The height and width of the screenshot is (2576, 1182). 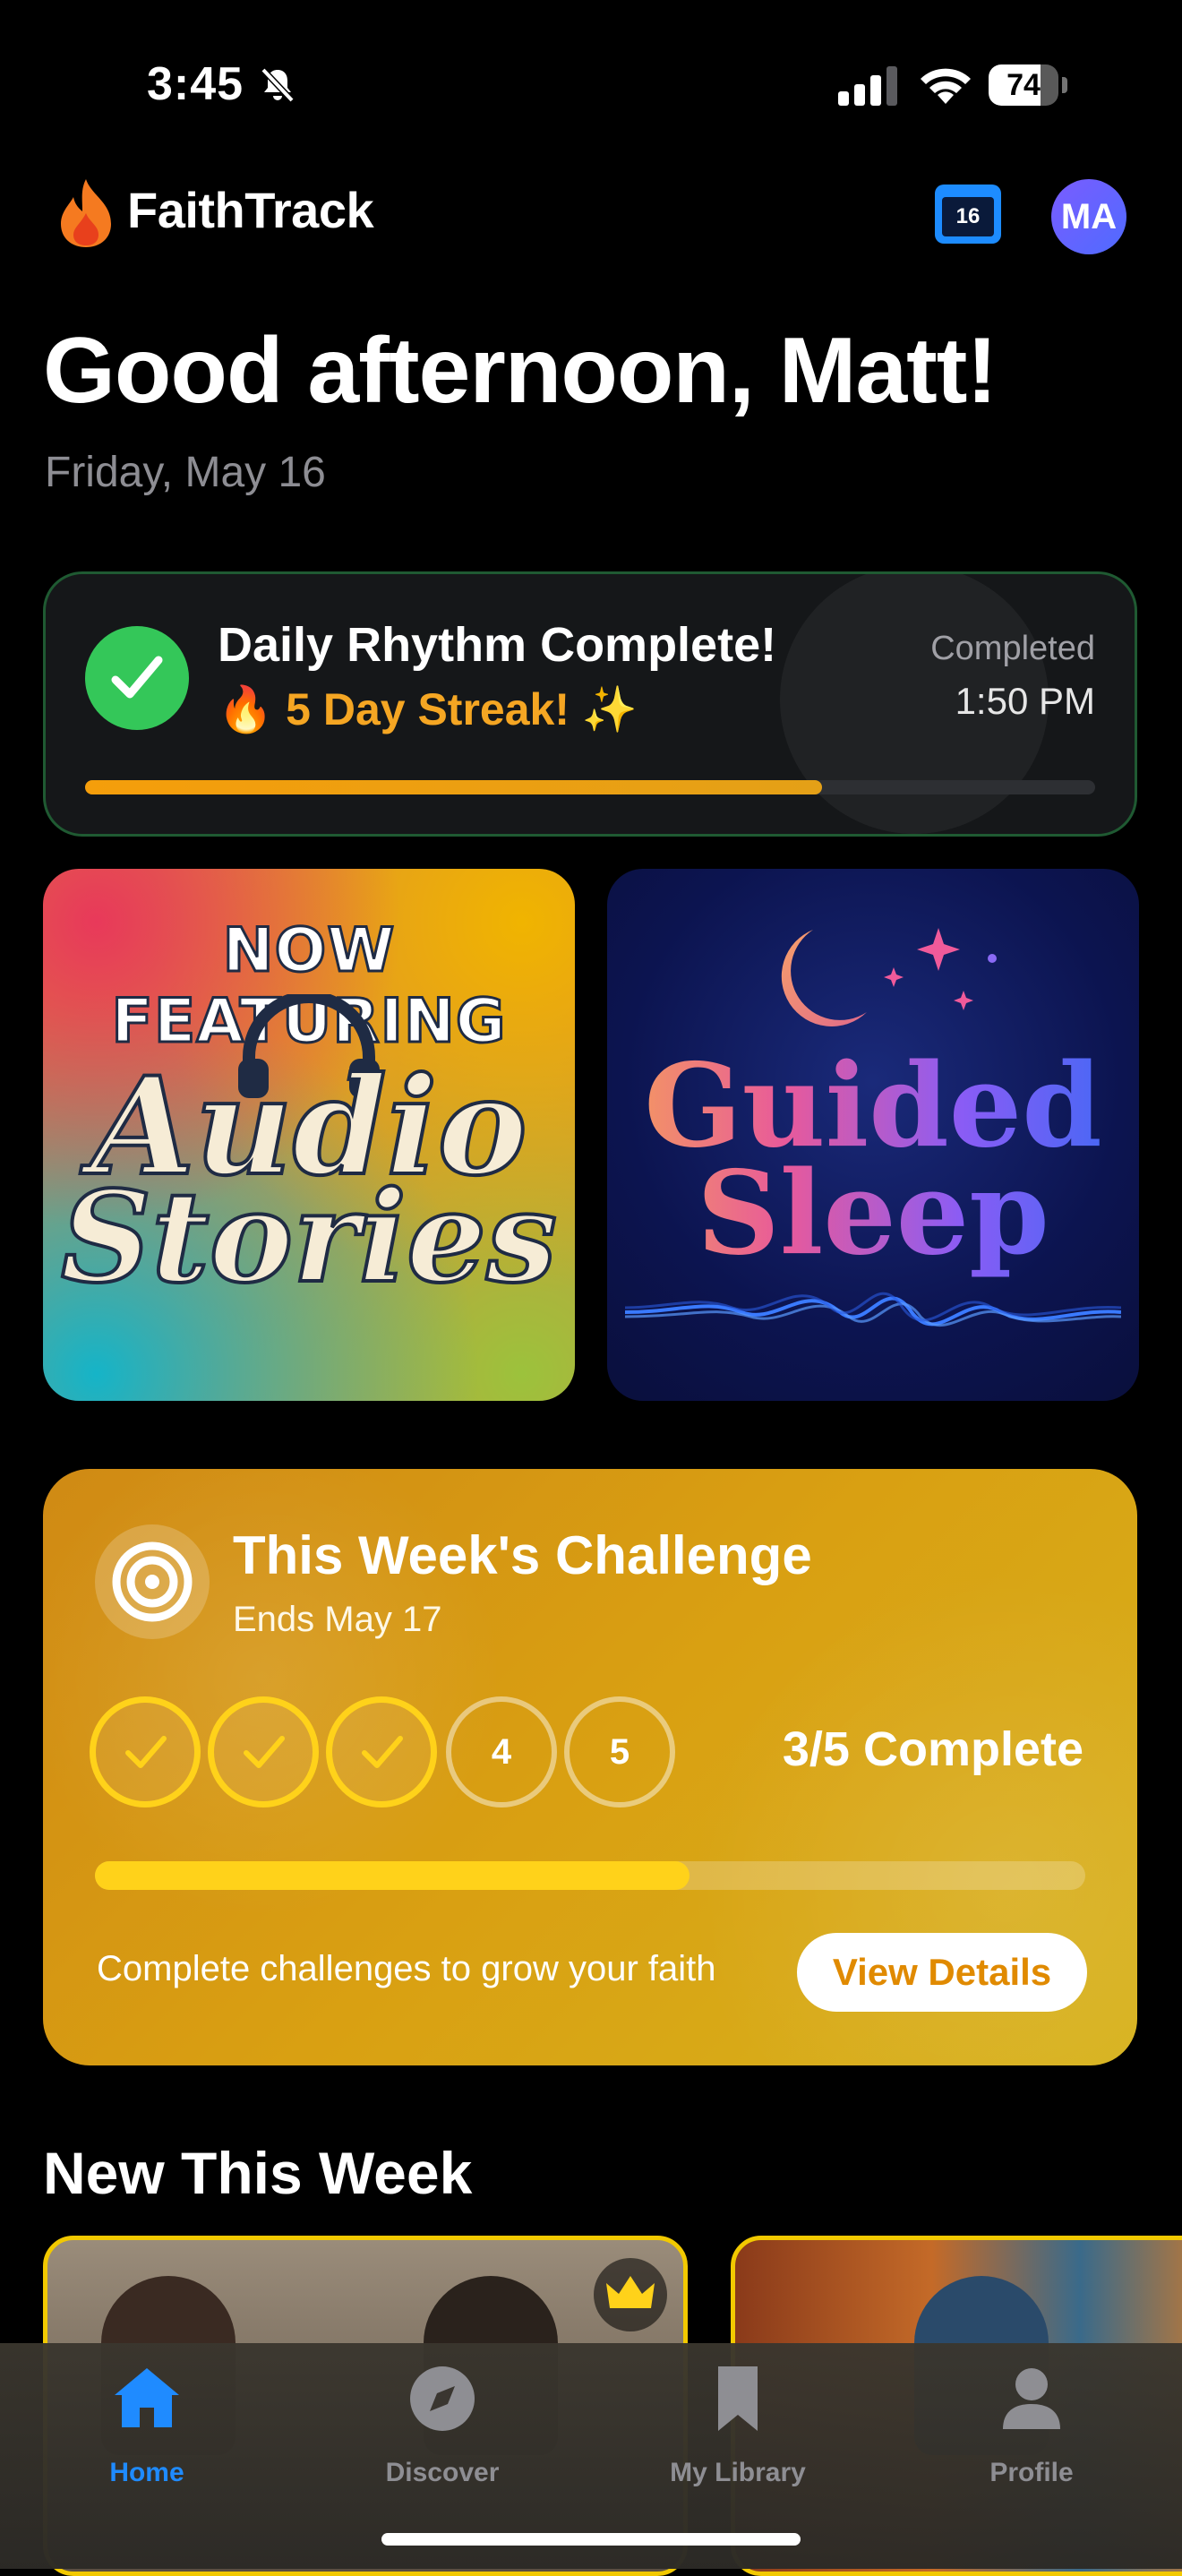 I want to click on feature-title-line2: Sleep, so click(x=873, y=1213).